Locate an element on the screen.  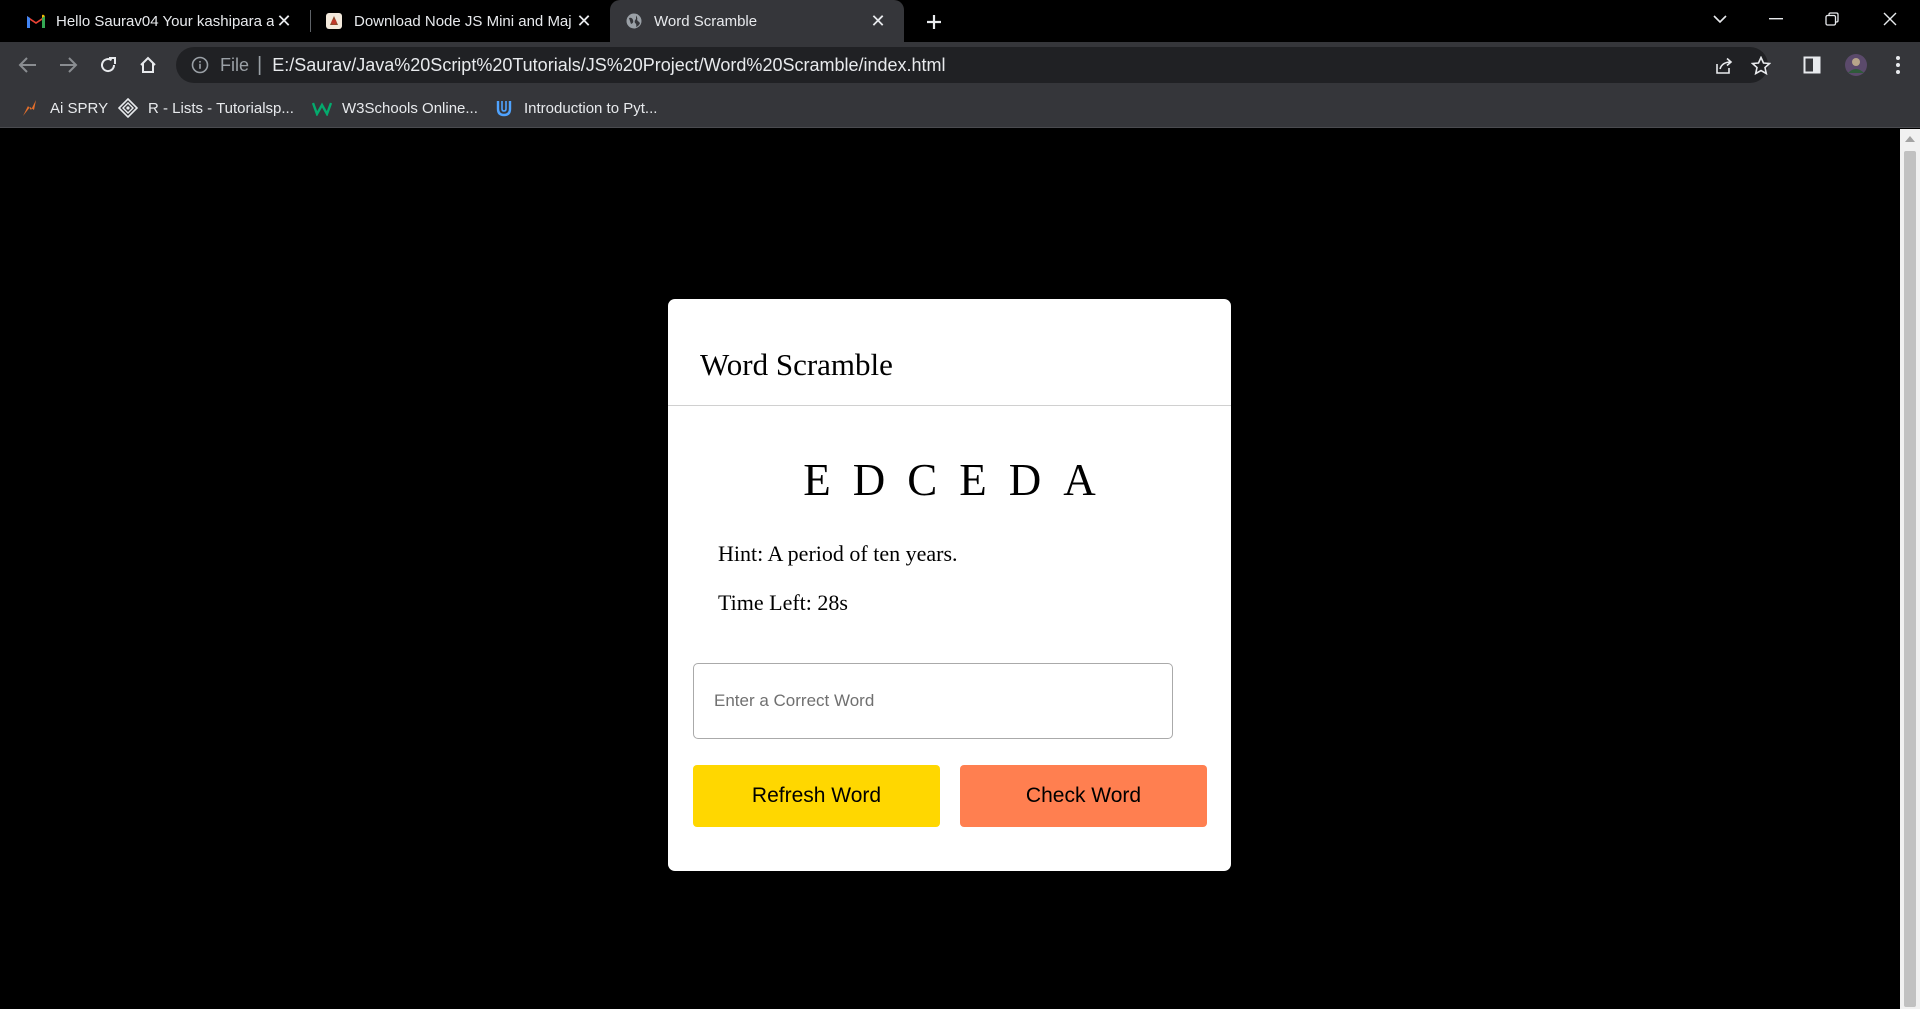
close-icon is located at coordinates (1890, 19).